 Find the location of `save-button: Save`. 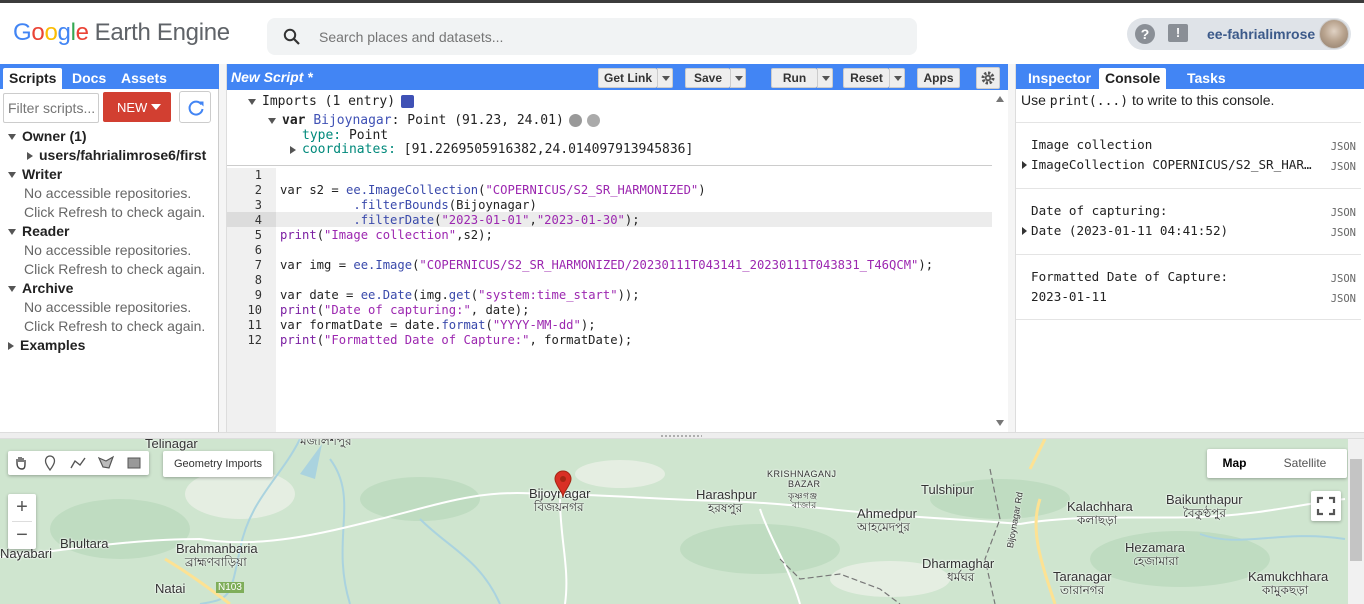

save-button: Save is located at coordinates (707, 78).